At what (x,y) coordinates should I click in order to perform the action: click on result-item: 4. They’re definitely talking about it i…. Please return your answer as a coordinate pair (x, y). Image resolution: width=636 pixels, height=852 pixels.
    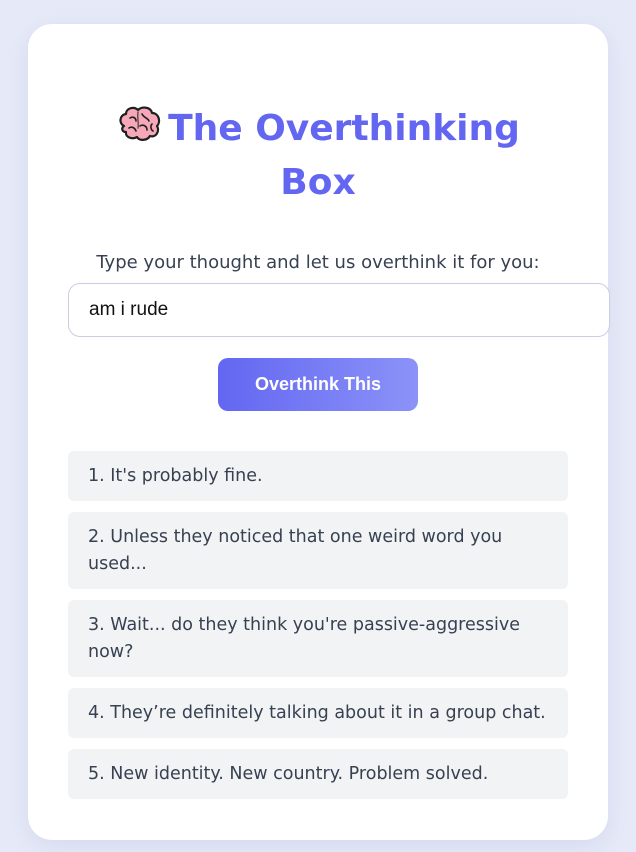
    Looking at the image, I should click on (318, 713).